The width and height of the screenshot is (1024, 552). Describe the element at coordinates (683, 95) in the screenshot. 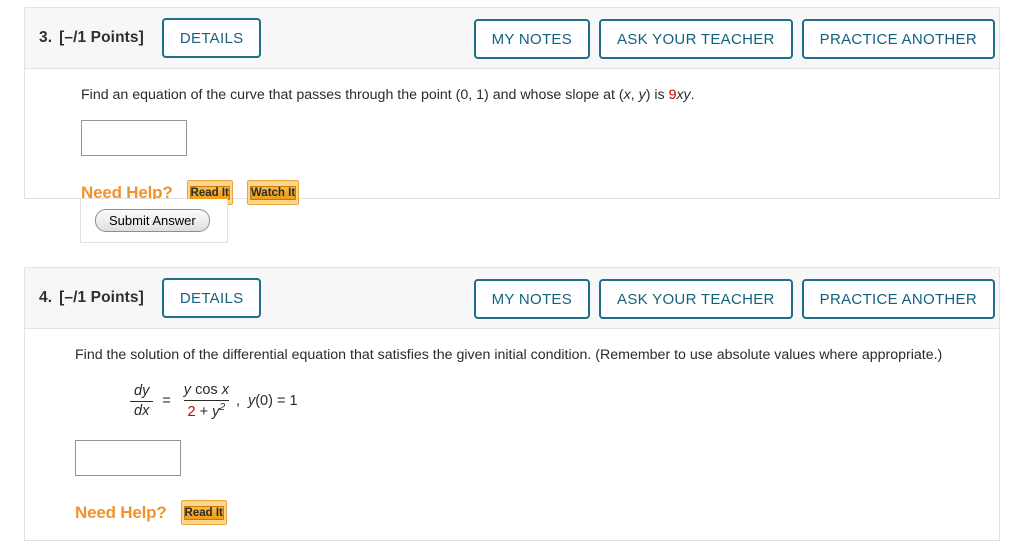

I see `prompt-expression-vars: xy` at that location.